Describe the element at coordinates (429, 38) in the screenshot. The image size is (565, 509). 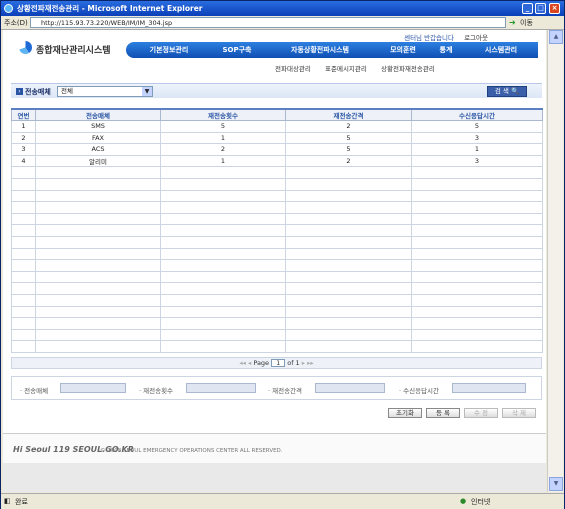
I see `user-welcome-text: 센터님 반갑습니다` at that location.